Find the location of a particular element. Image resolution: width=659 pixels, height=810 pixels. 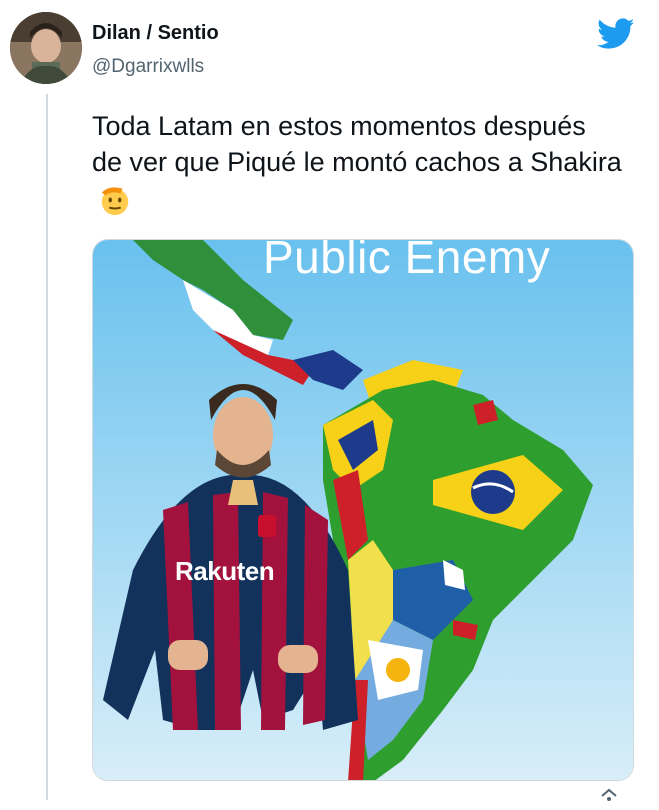

jersey-sponsor: Rakuten is located at coordinates (225, 571).